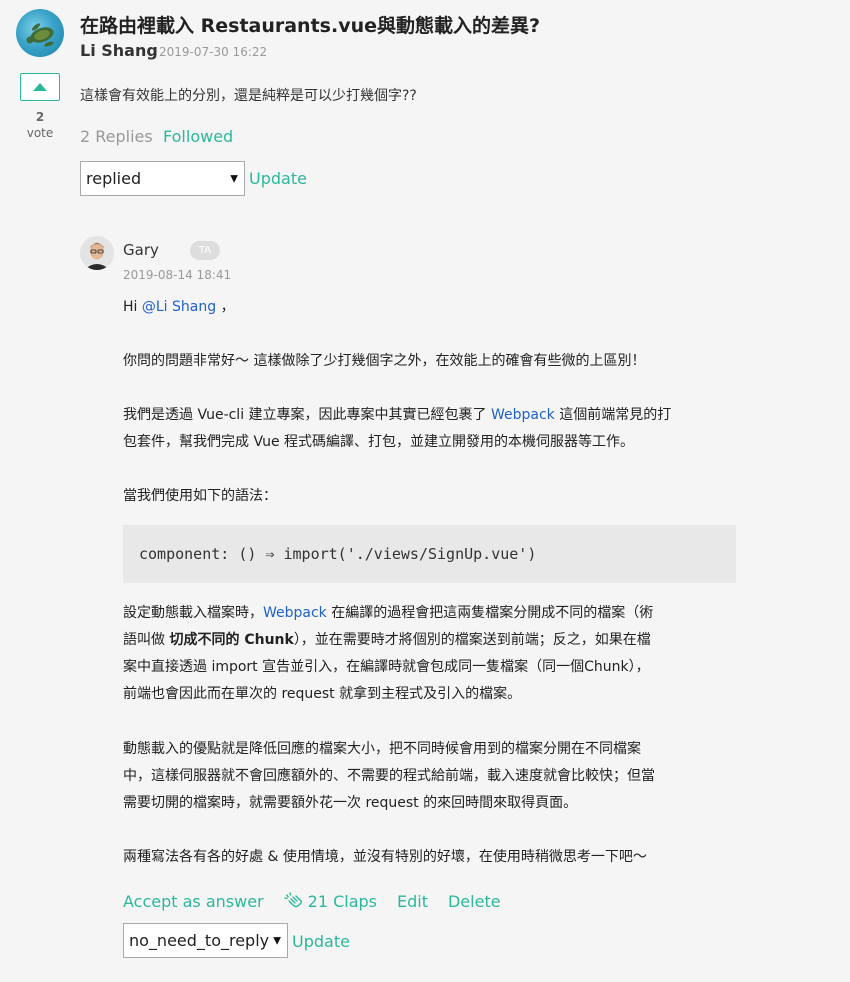 The height and width of the screenshot is (982, 850). I want to click on accept-answer-button: Accept as answer, so click(193, 901).